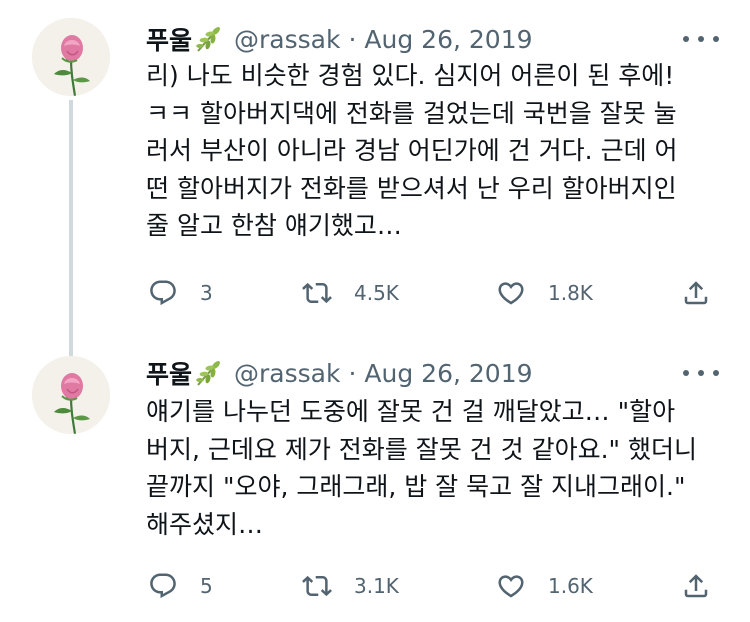  I want to click on tweet-text-line: 끝까지 "오야, 그래그래, 밥 잘 묵고 잘 지내그래이.", so click(416, 486).